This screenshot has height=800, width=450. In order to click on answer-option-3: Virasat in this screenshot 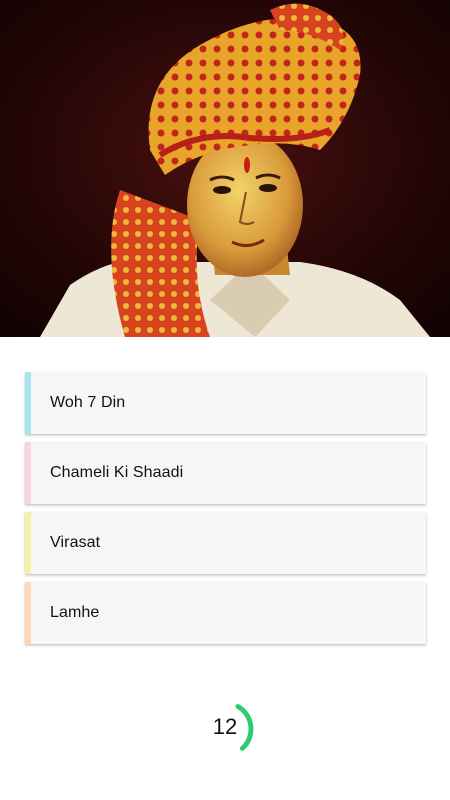, I will do `click(225, 543)`.